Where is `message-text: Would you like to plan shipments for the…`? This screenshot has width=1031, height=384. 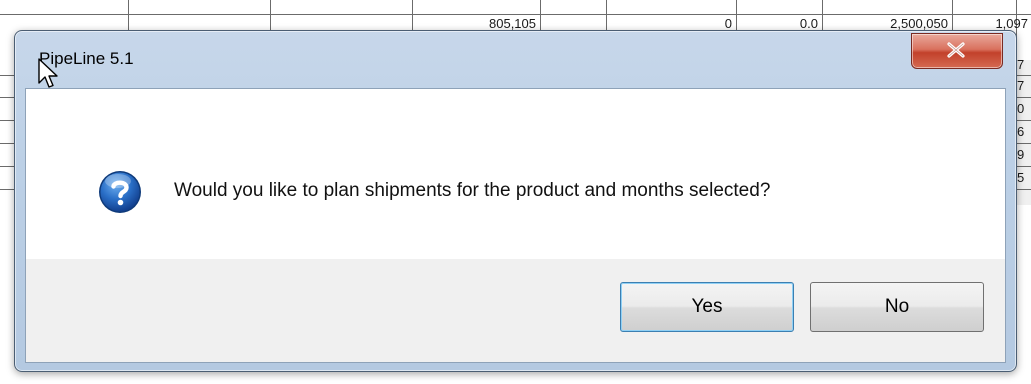
message-text: Would you like to plan shipments for the… is located at coordinates (472, 190).